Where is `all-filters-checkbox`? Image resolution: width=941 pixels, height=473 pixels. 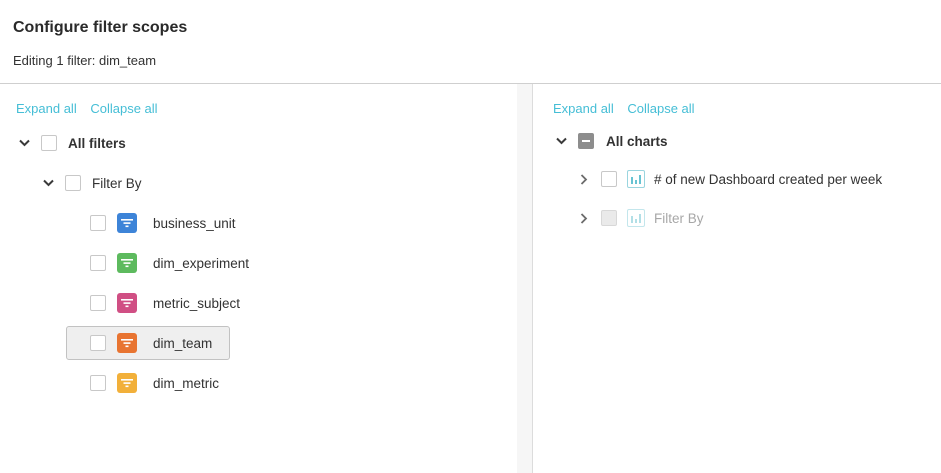 all-filters-checkbox is located at coordinates (49, 143).